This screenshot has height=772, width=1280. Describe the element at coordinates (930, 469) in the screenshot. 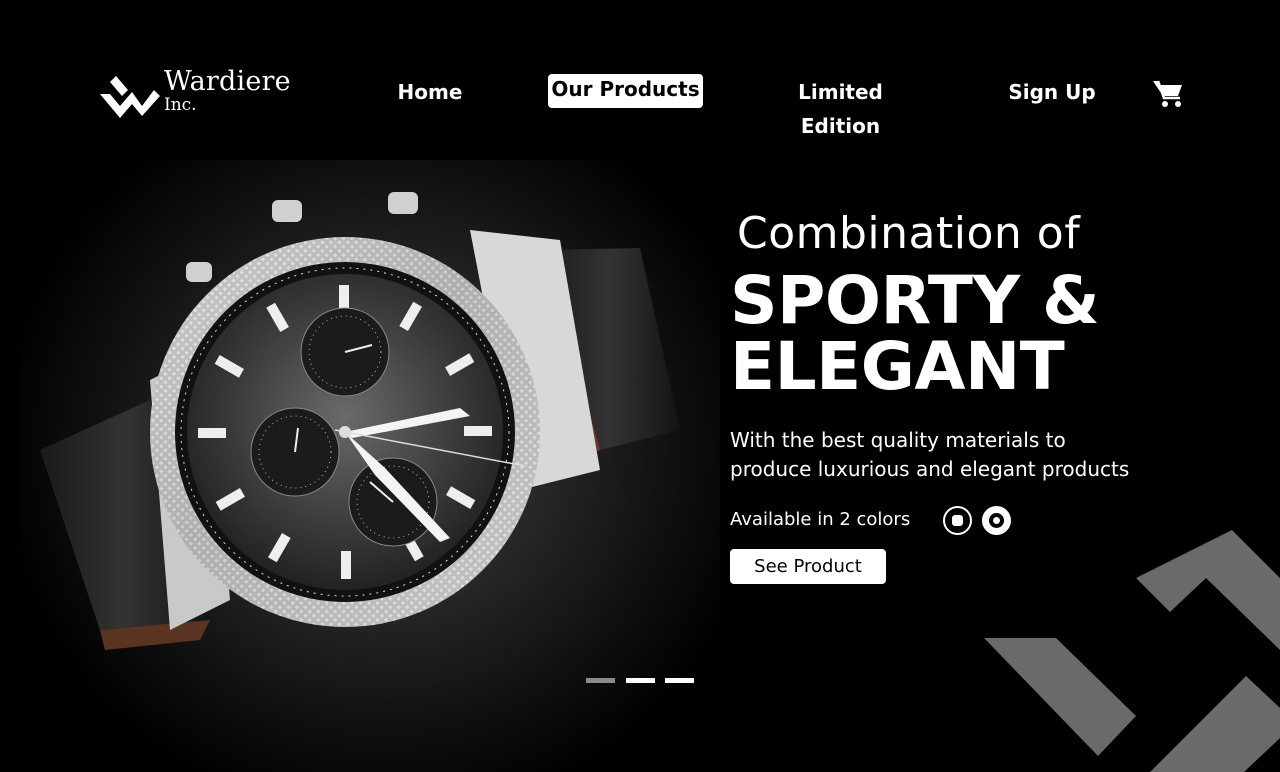

I see `description-line-2: produce luxurious and elegant products` at that location.